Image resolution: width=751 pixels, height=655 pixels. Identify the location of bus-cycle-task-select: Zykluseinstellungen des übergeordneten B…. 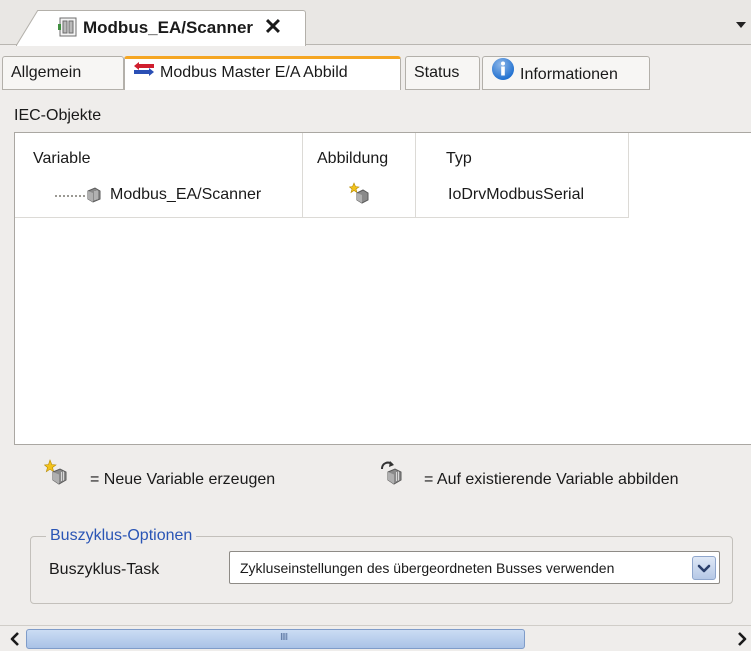
(474, 567).